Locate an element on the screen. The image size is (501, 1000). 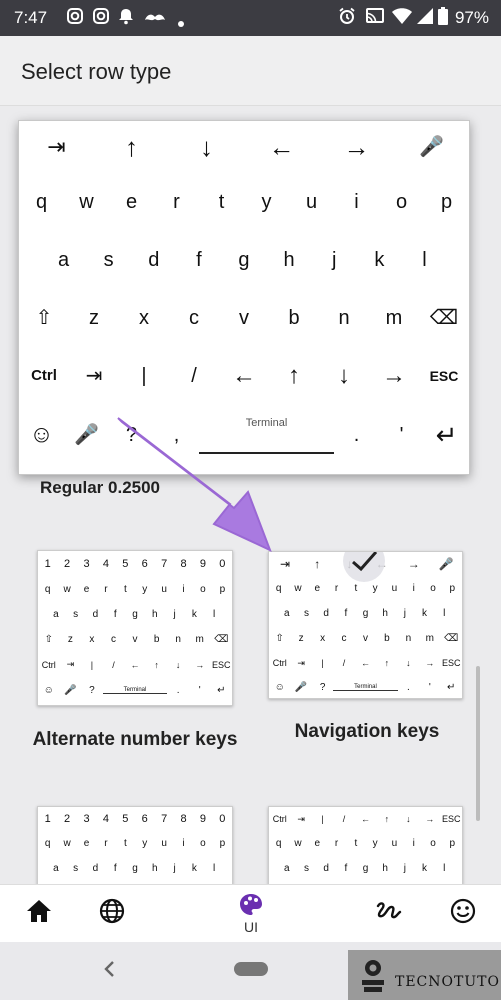
letter-row: a s d f g h j k l is located at coordinates (135, 868).